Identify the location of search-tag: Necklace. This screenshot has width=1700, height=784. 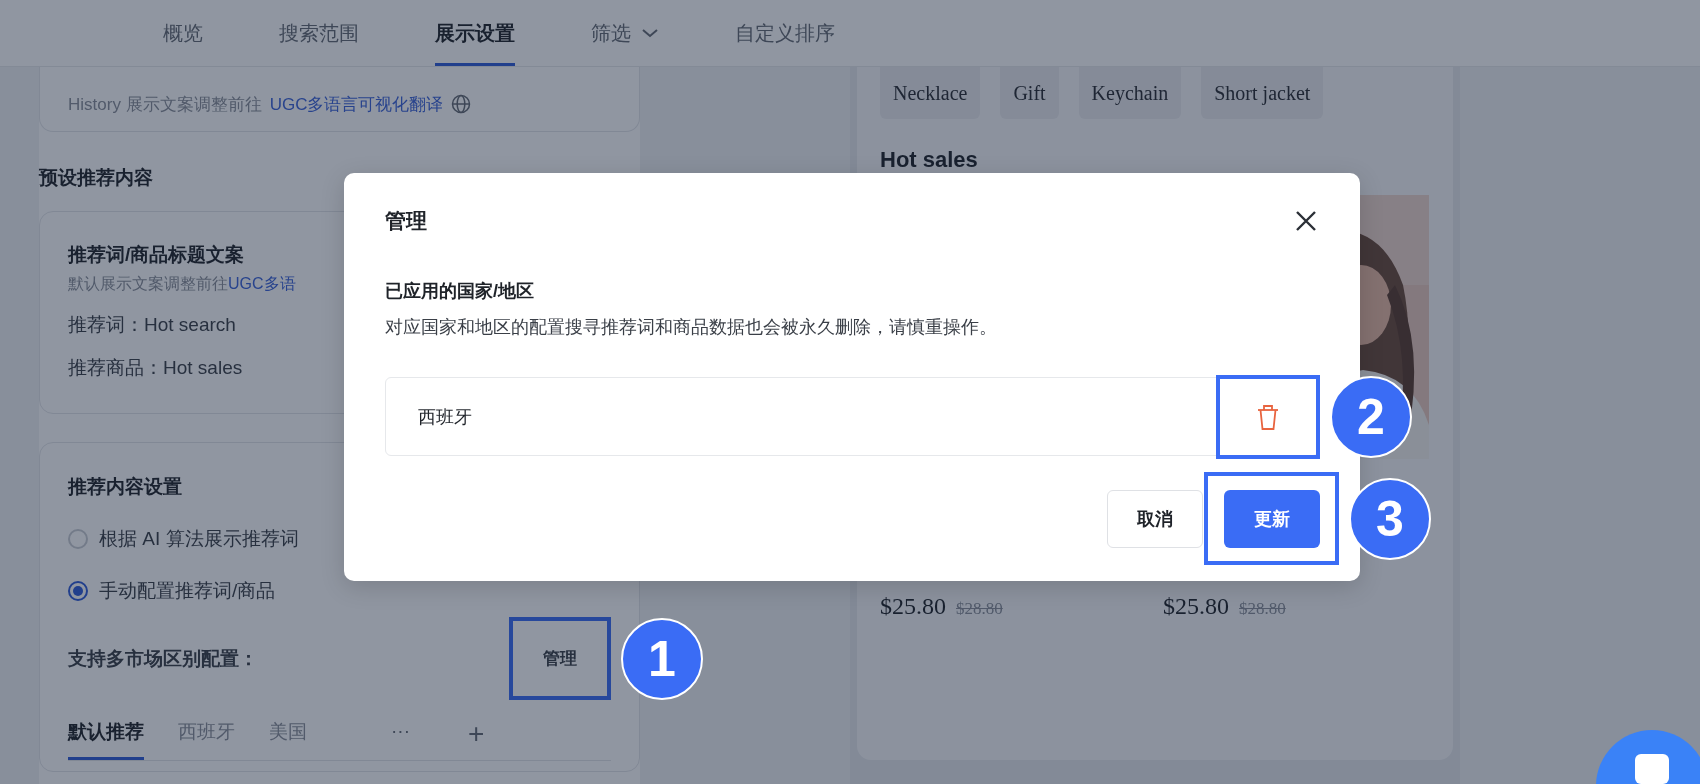
(930, 93).